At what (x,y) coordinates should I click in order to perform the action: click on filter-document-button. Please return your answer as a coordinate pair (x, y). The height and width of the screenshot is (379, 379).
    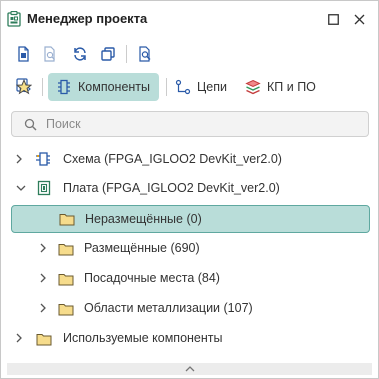
    Looking at the image, I should click on (50, 54).